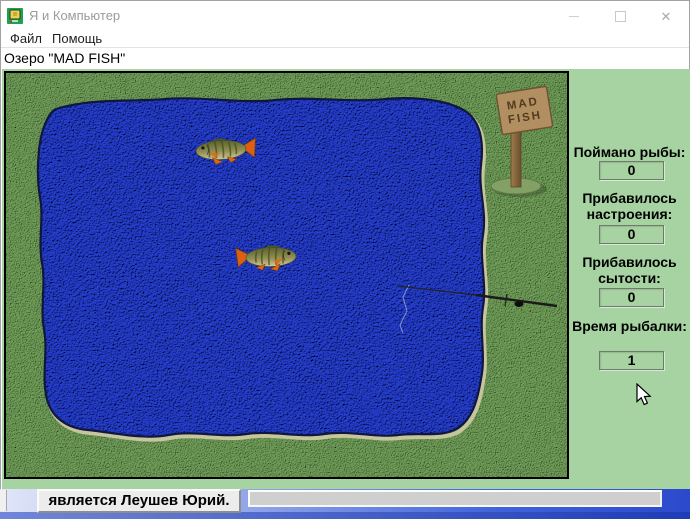 The image size is (690, 519). Describe the element at coordinates (65, 58) in the screenshot. I see `location-label: Озеро "MAD FISH"` at that location.